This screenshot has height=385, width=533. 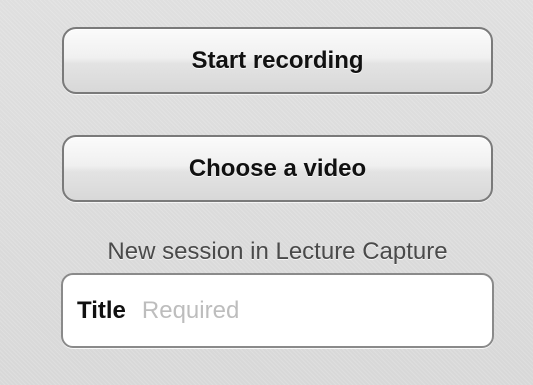 I want to click on choose-video-label: Choose a video, so click(x=277, y=168).